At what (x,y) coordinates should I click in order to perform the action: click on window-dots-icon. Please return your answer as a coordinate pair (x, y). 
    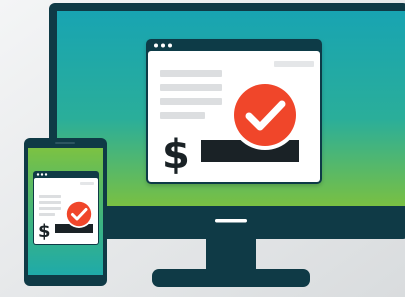
    Looking at the image, I should click on (163, 45).